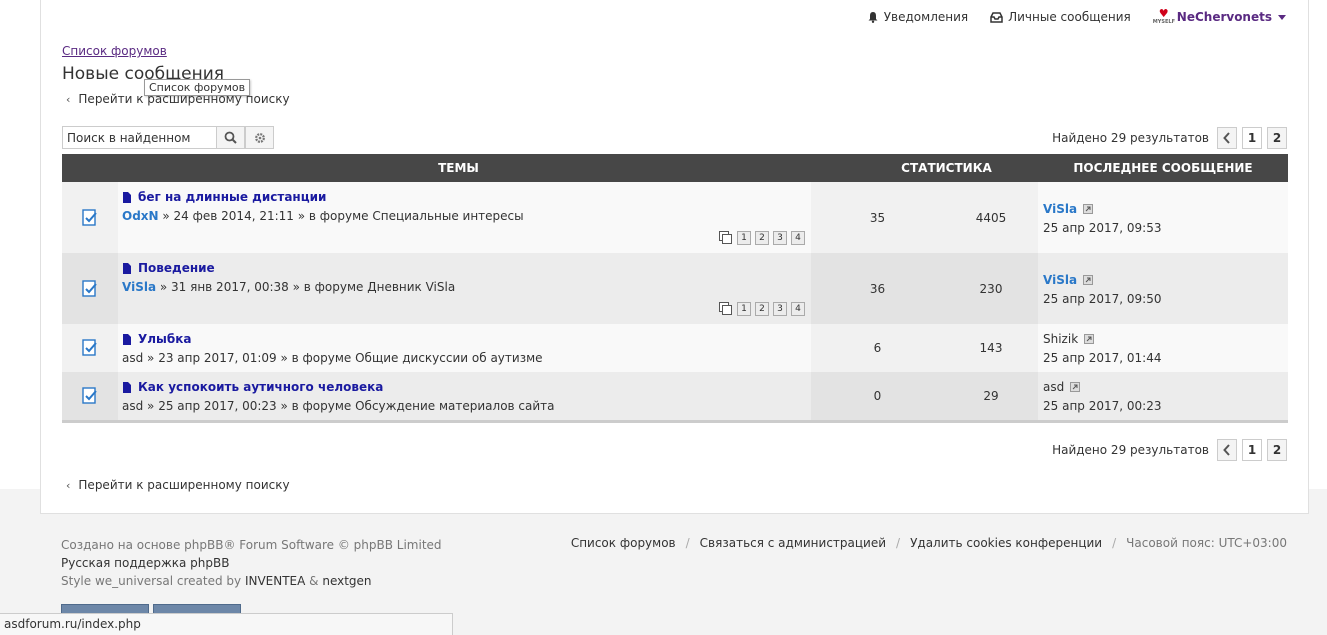 The height and width of the screenshot is (635, 1327). Describe the element at coordinates (996, 17) in the screenshot. I see `inbox-icon` at that location.